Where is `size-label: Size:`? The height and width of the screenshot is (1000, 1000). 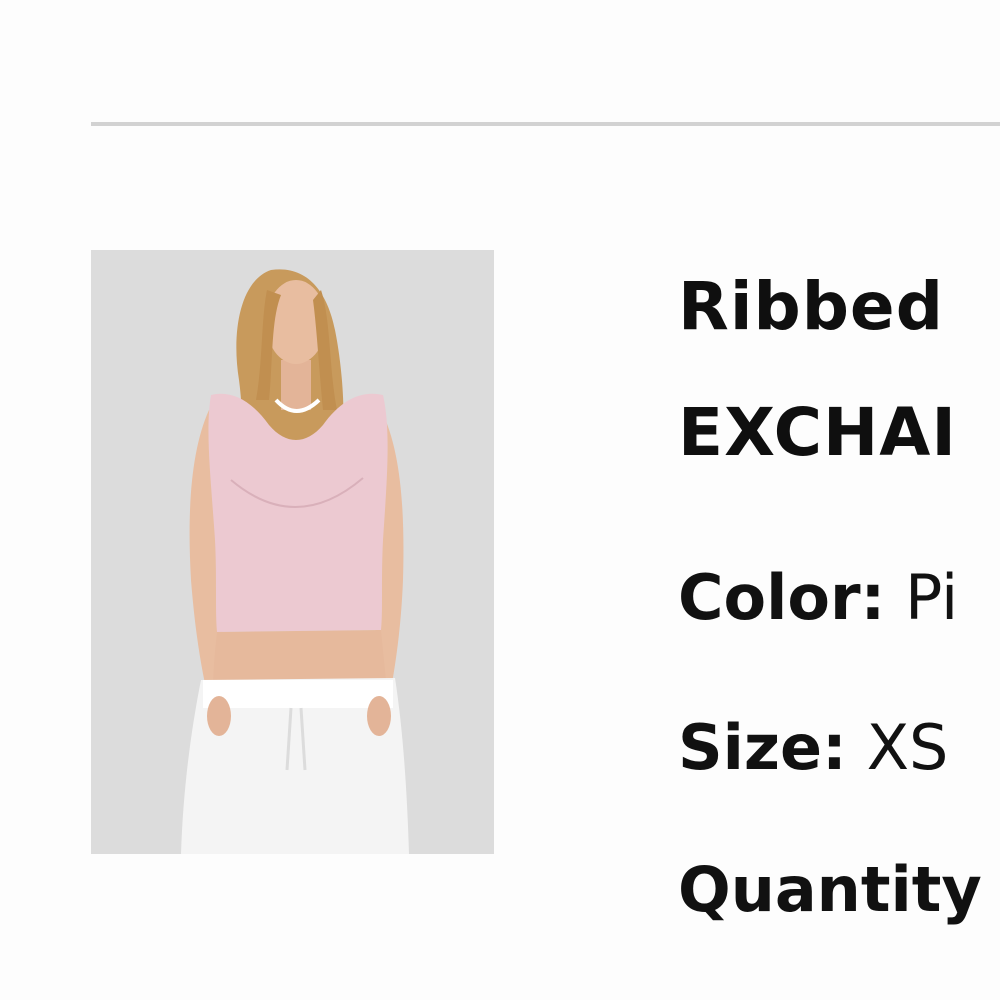 size-label: Size: is located at coordinates (762, 747).